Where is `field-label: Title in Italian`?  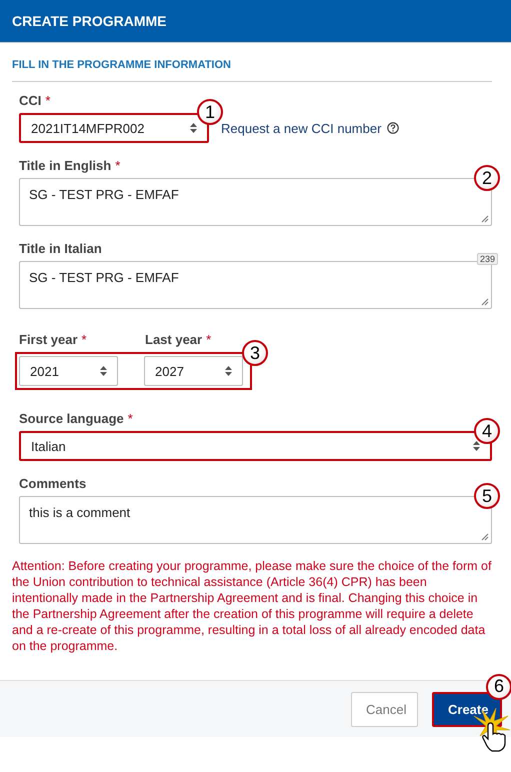
field-label: Title in Italian is located at coordinates (60, 248).